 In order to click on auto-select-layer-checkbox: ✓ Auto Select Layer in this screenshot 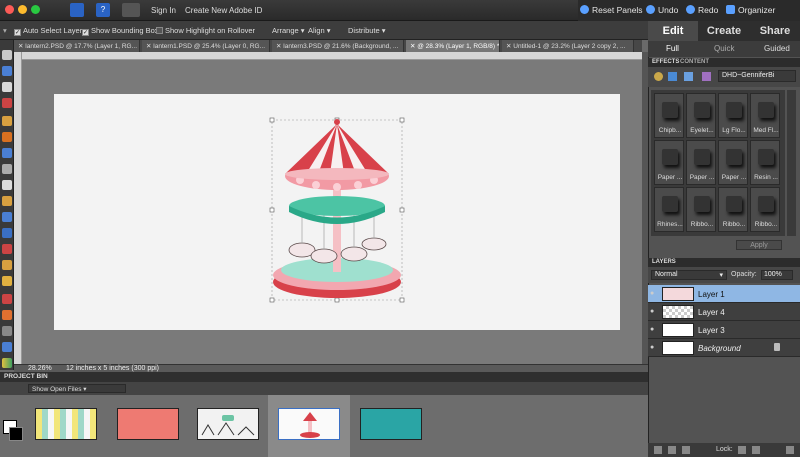, I will do `click(48, 31)`.